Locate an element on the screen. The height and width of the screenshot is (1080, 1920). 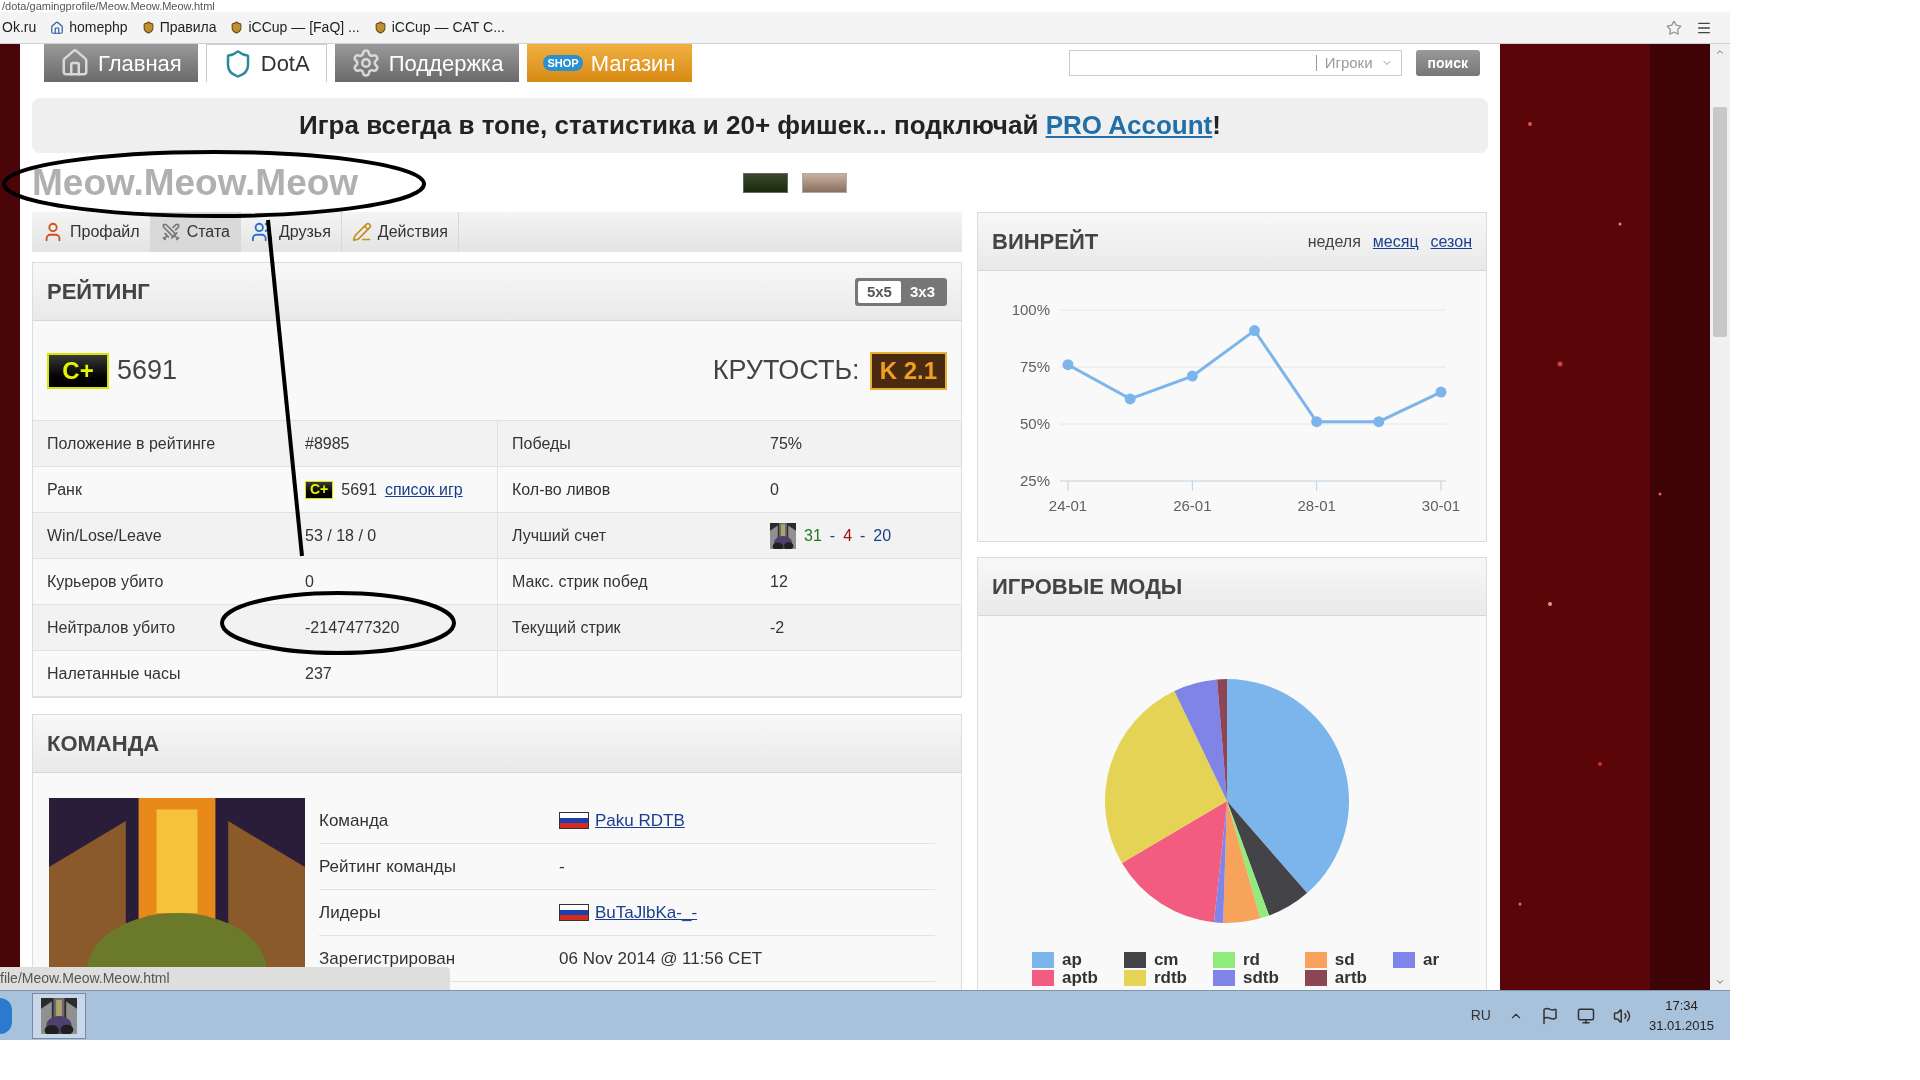
stat-label: Лучший счет is located at coordinates (559, 535).